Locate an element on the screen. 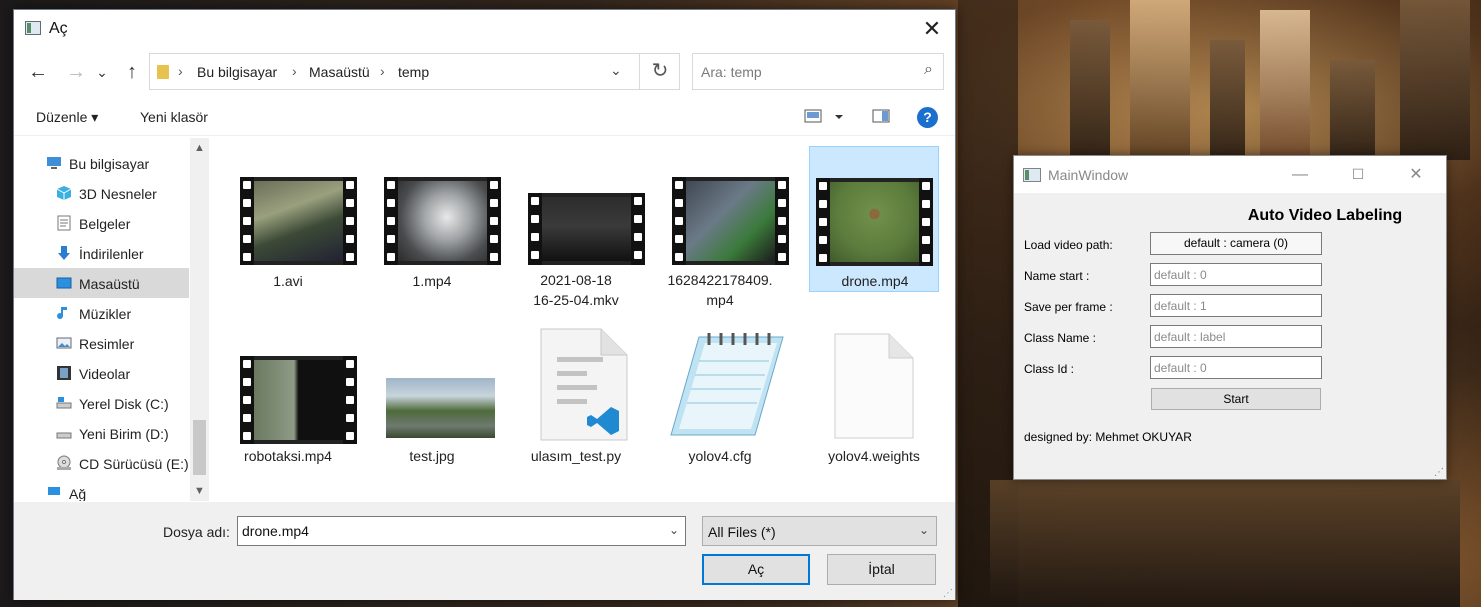 The width and height of the screenshot is (1481, 607). file-name: 1628422178409. mp4 is located at coordinates (720, 290).